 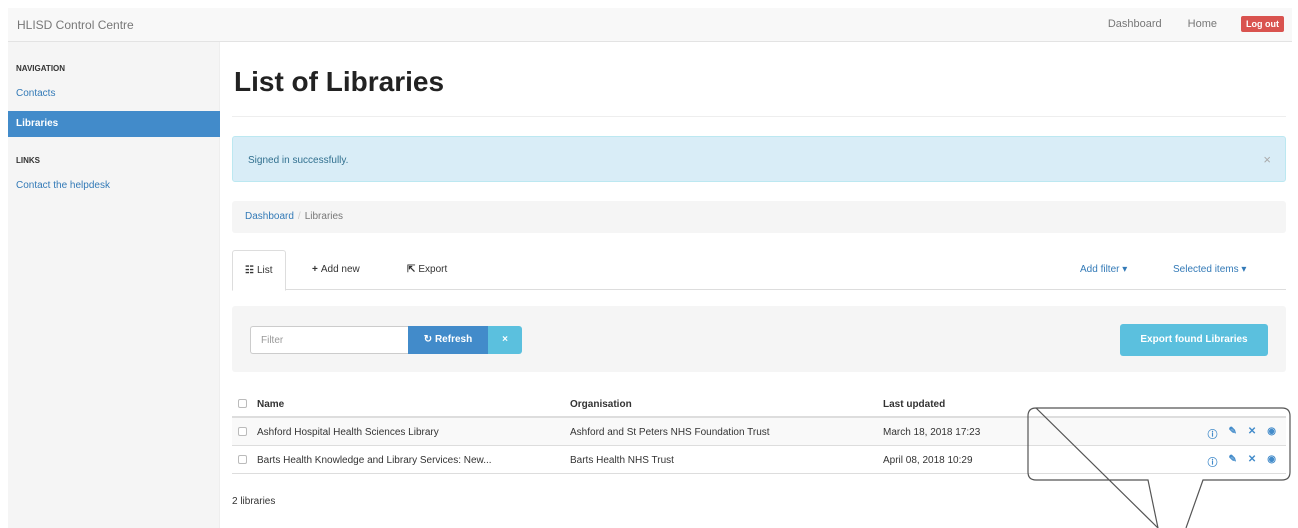 What do you see at coordinates (114, 186) in the screenshot?
I see `sidebar-link-helpdesk: Contact the helpdesk` at bounding box center [114, 186].